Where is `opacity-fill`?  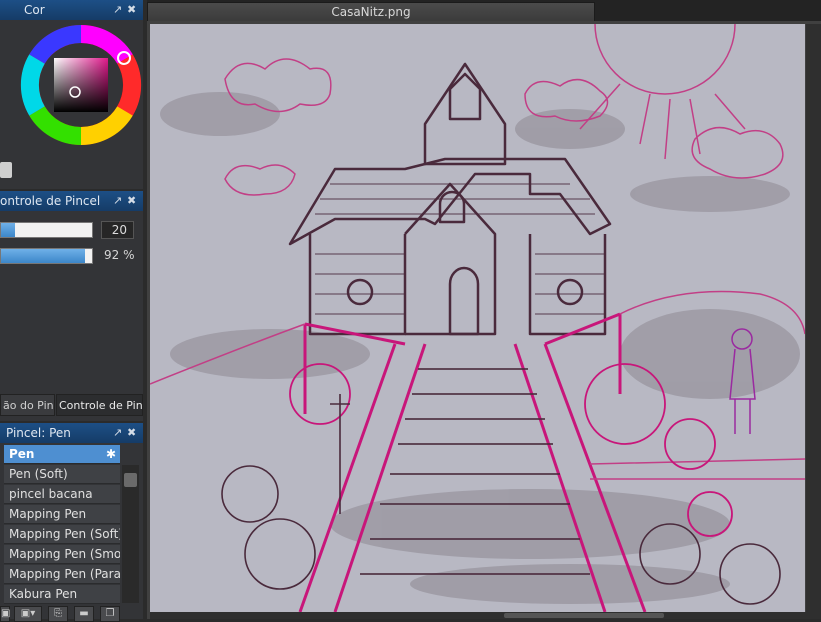
opacity-fill is located at coordinates (43, 256).